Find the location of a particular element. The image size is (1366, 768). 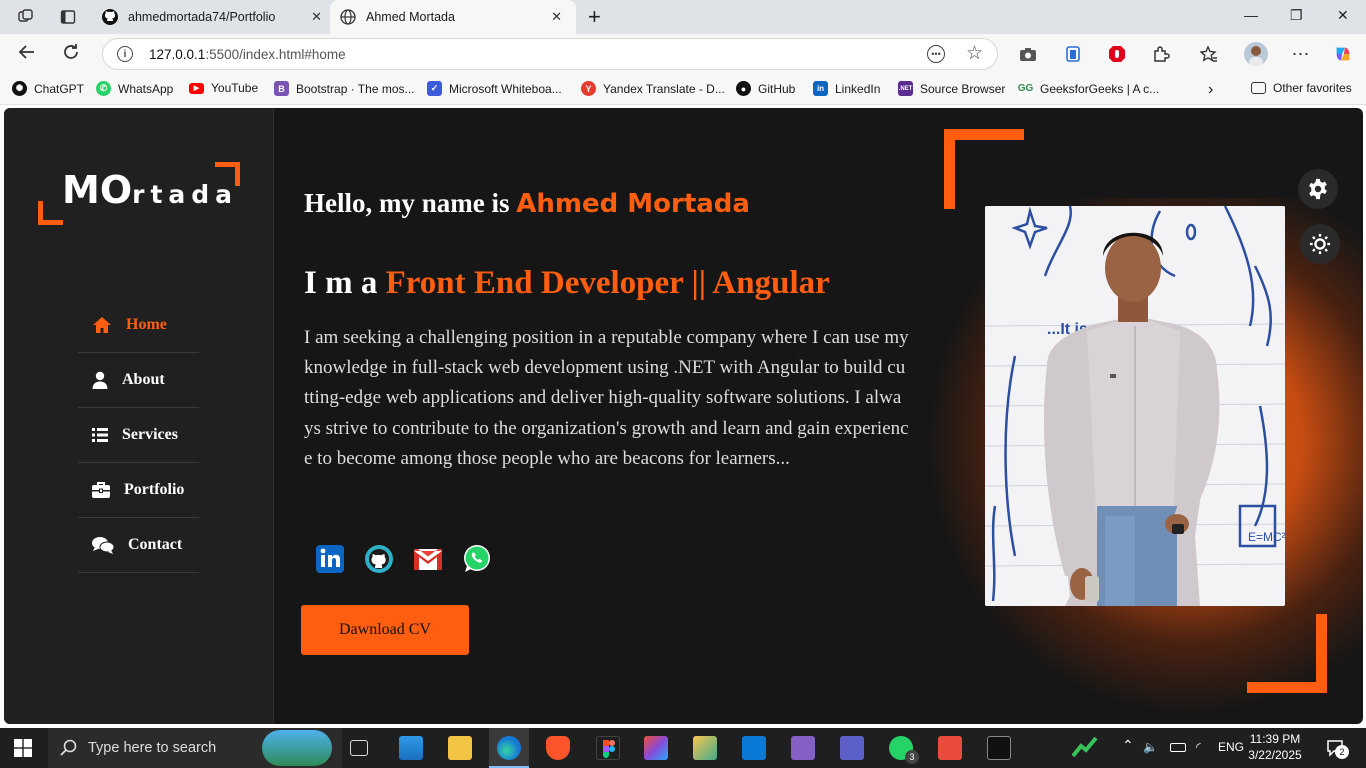

volume-icon: 🔈 is located at coordinates (1150, 747).